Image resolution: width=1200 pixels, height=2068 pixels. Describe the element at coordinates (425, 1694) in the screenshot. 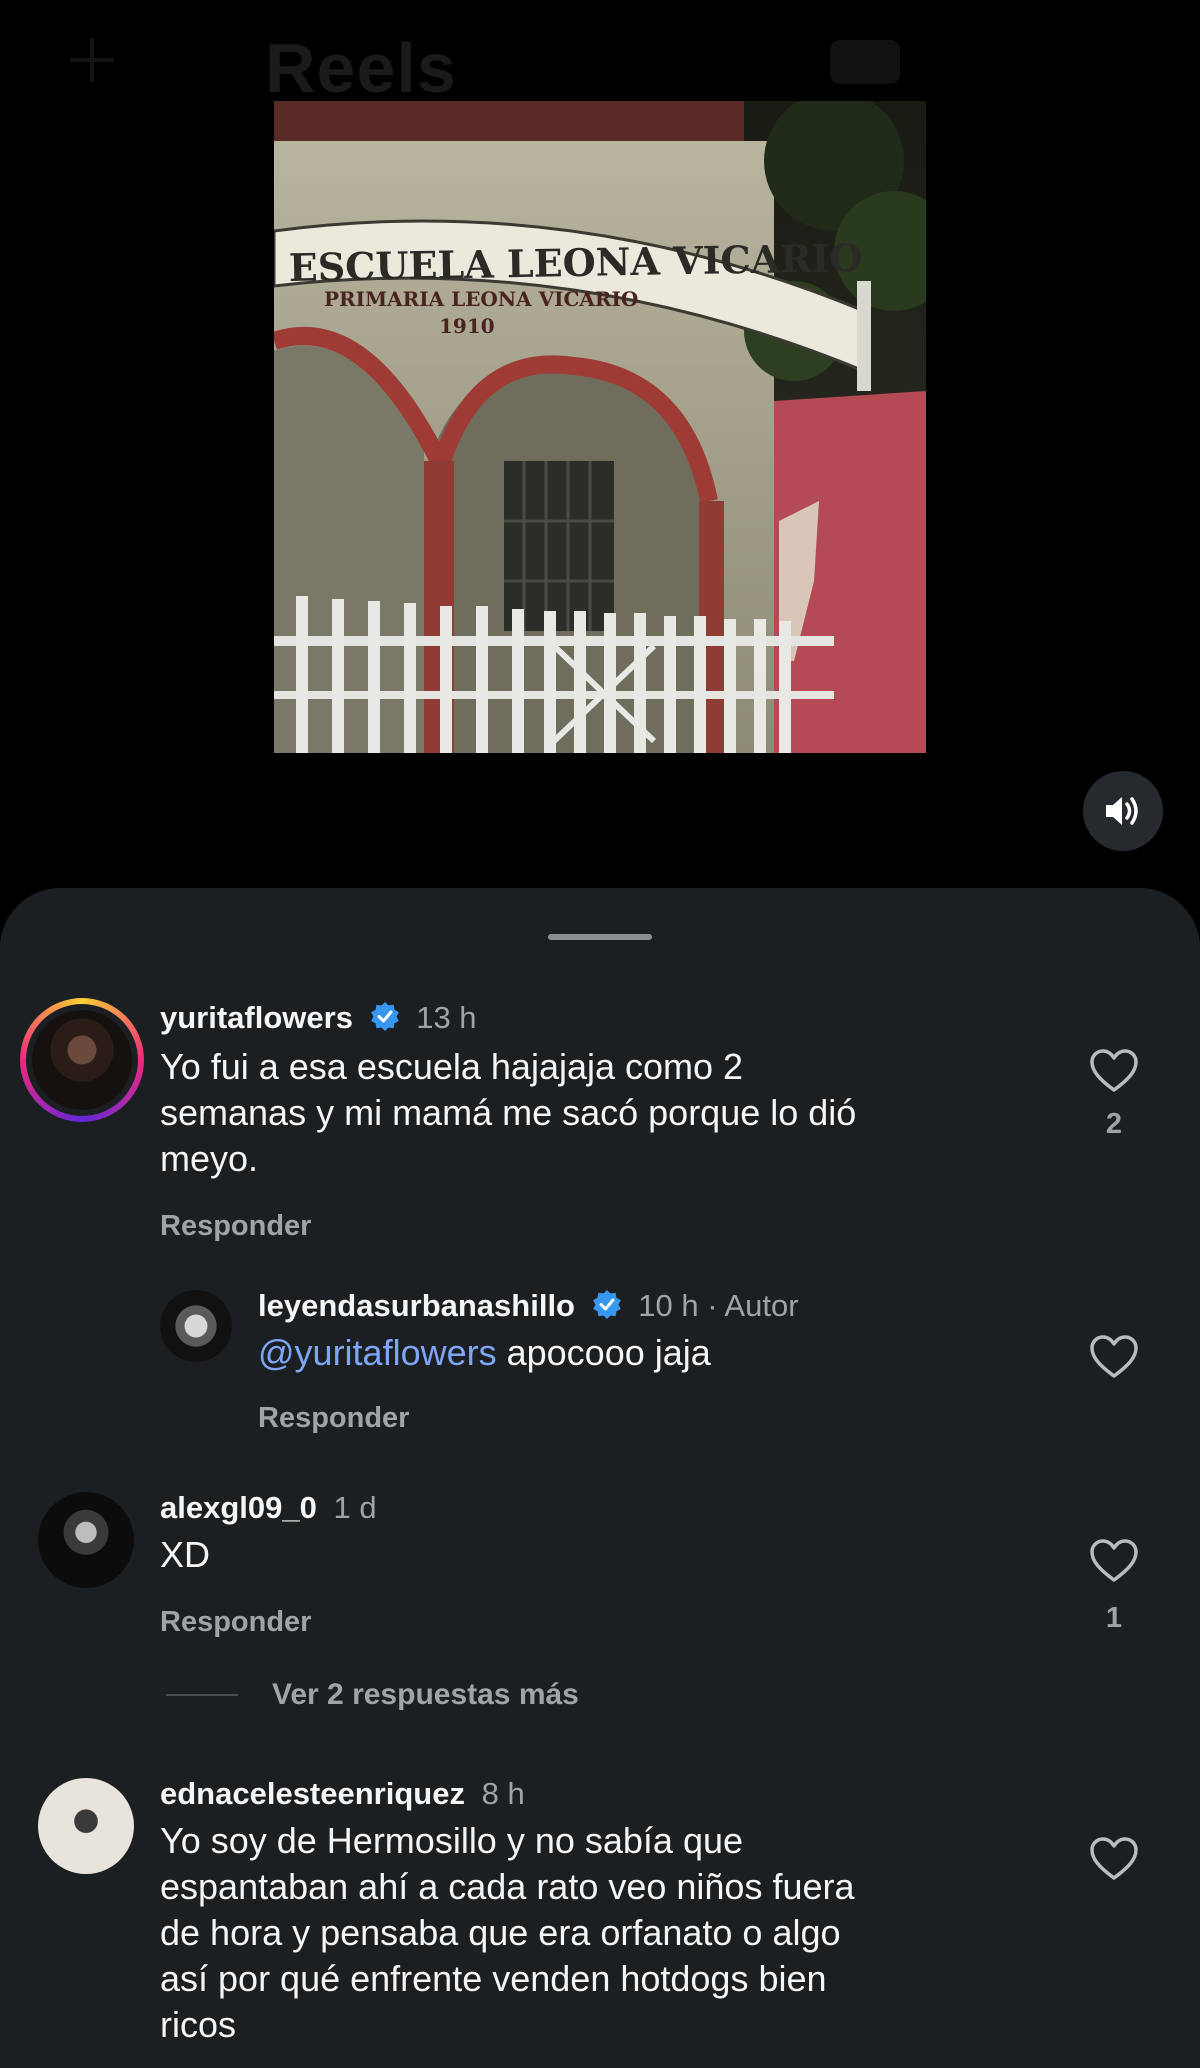

I see `view-more-replies-label: Ver 2 respuestas más` at that location.